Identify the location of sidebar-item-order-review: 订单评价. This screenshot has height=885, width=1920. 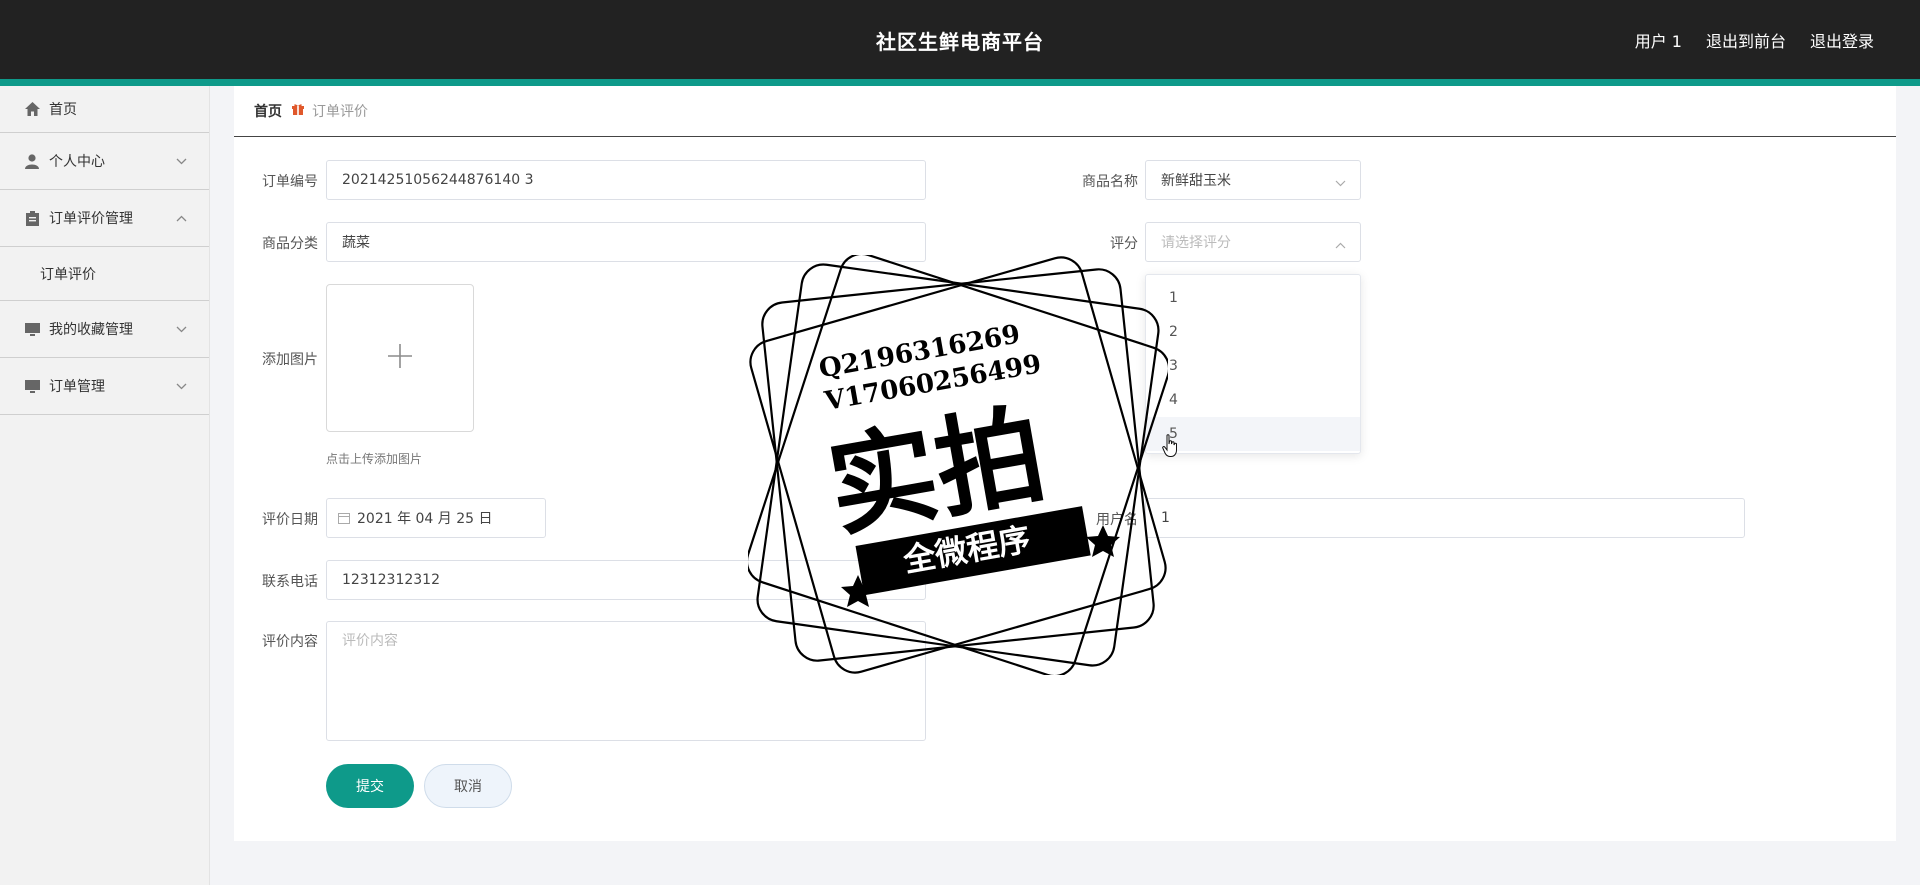
(104, 274).